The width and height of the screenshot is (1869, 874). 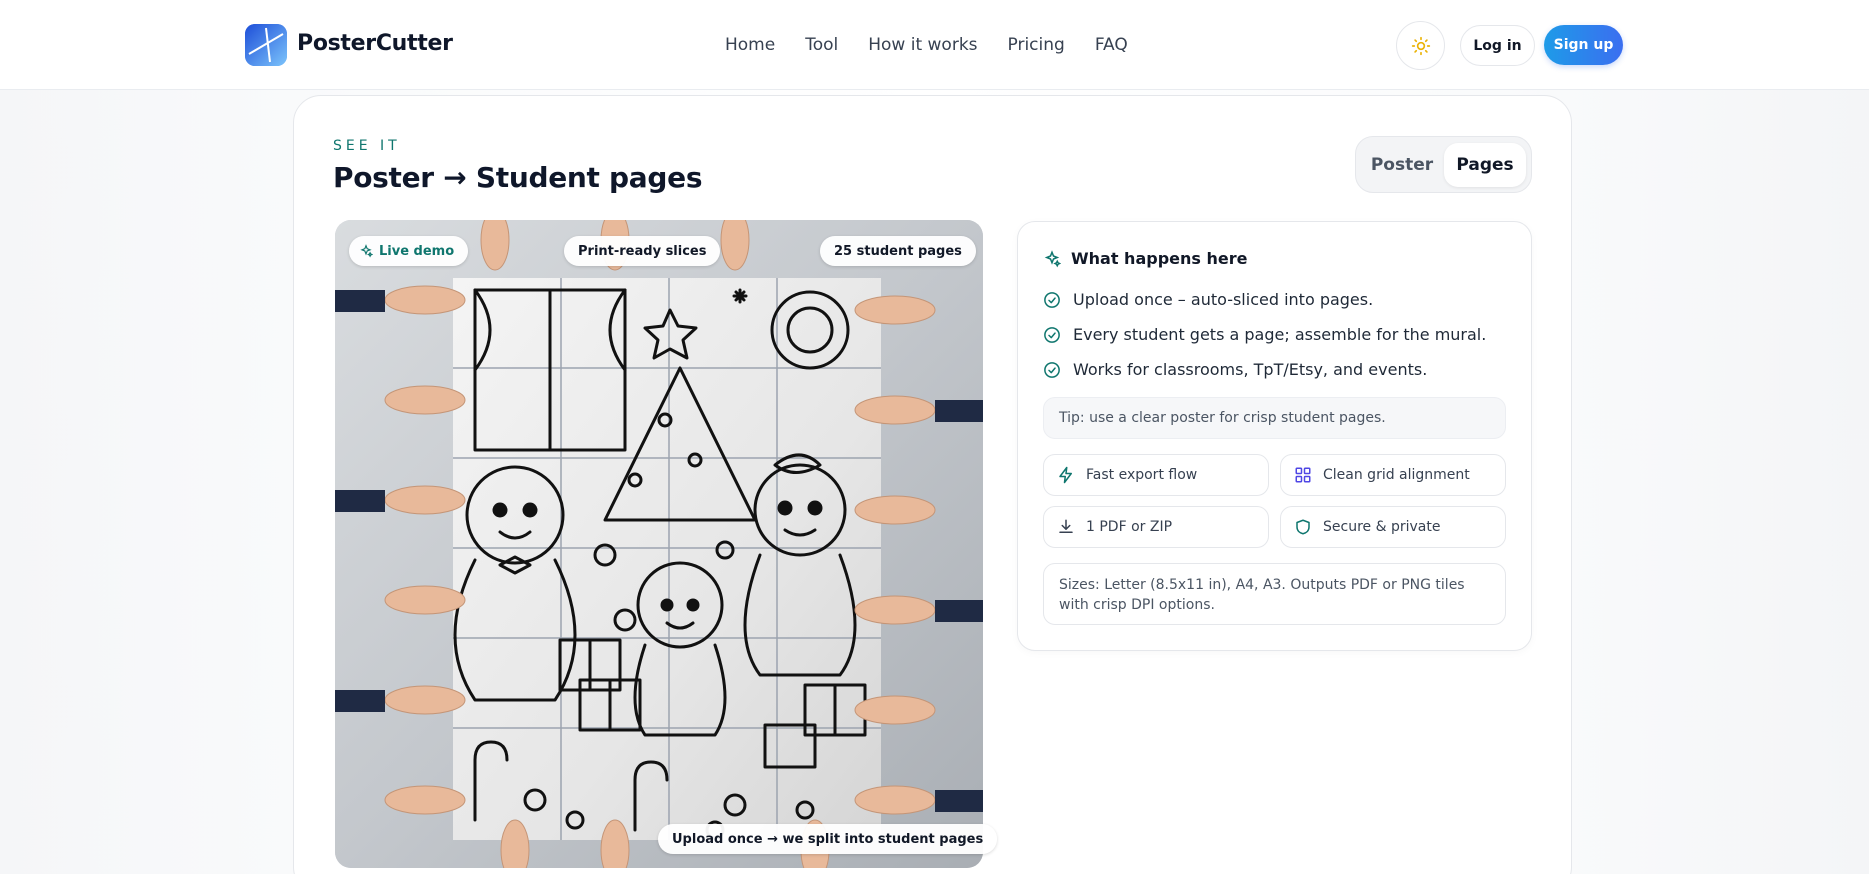 What do you see at coordinates (1303, 475) in the screenshot?
I see `grid-icon` at bounding box center [1303, 475].